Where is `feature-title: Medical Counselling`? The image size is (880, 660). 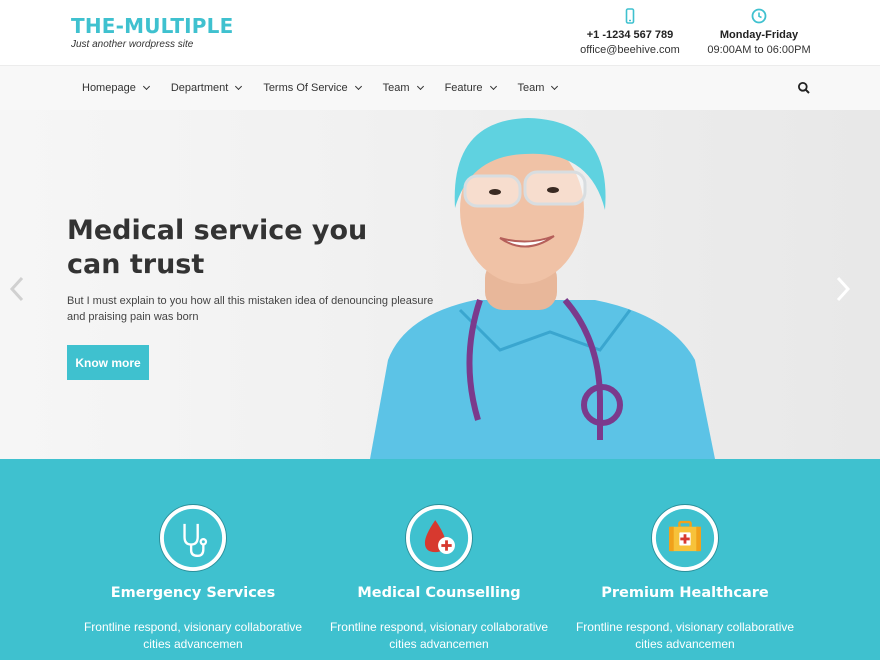
feature-title: Medical Counselling is located at coordinates (439, 593).